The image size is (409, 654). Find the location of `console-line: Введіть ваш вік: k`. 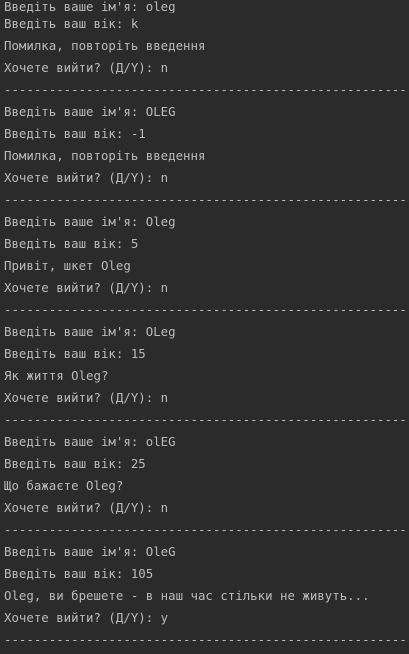

console-line: Введіть ваш вік: k is located at coordinates (71, 23).